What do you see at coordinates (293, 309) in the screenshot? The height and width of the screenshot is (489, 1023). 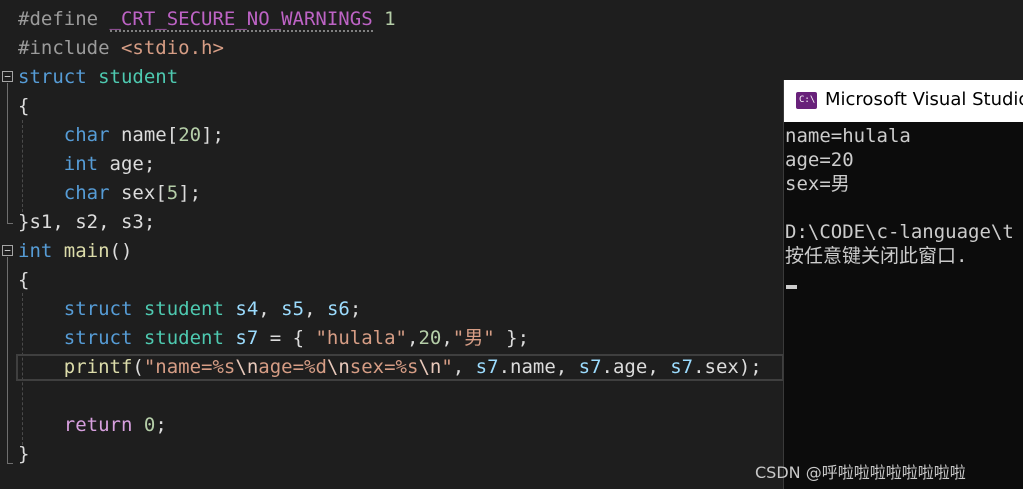 I see `variable: s5` at bounding box center [293, 309].